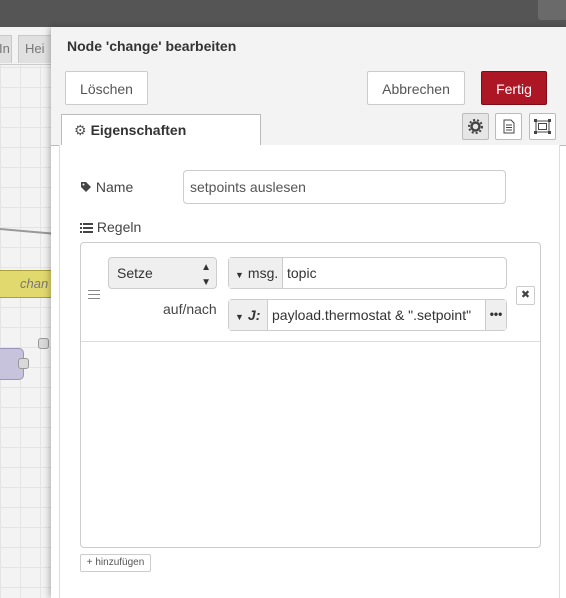 The width and height of the screenshot is (566, 598). Describe the element at coordinates (308, 87) in the screenshot. I see `tray-toolbar: Löschen Abbrechen Fertig` at that location.